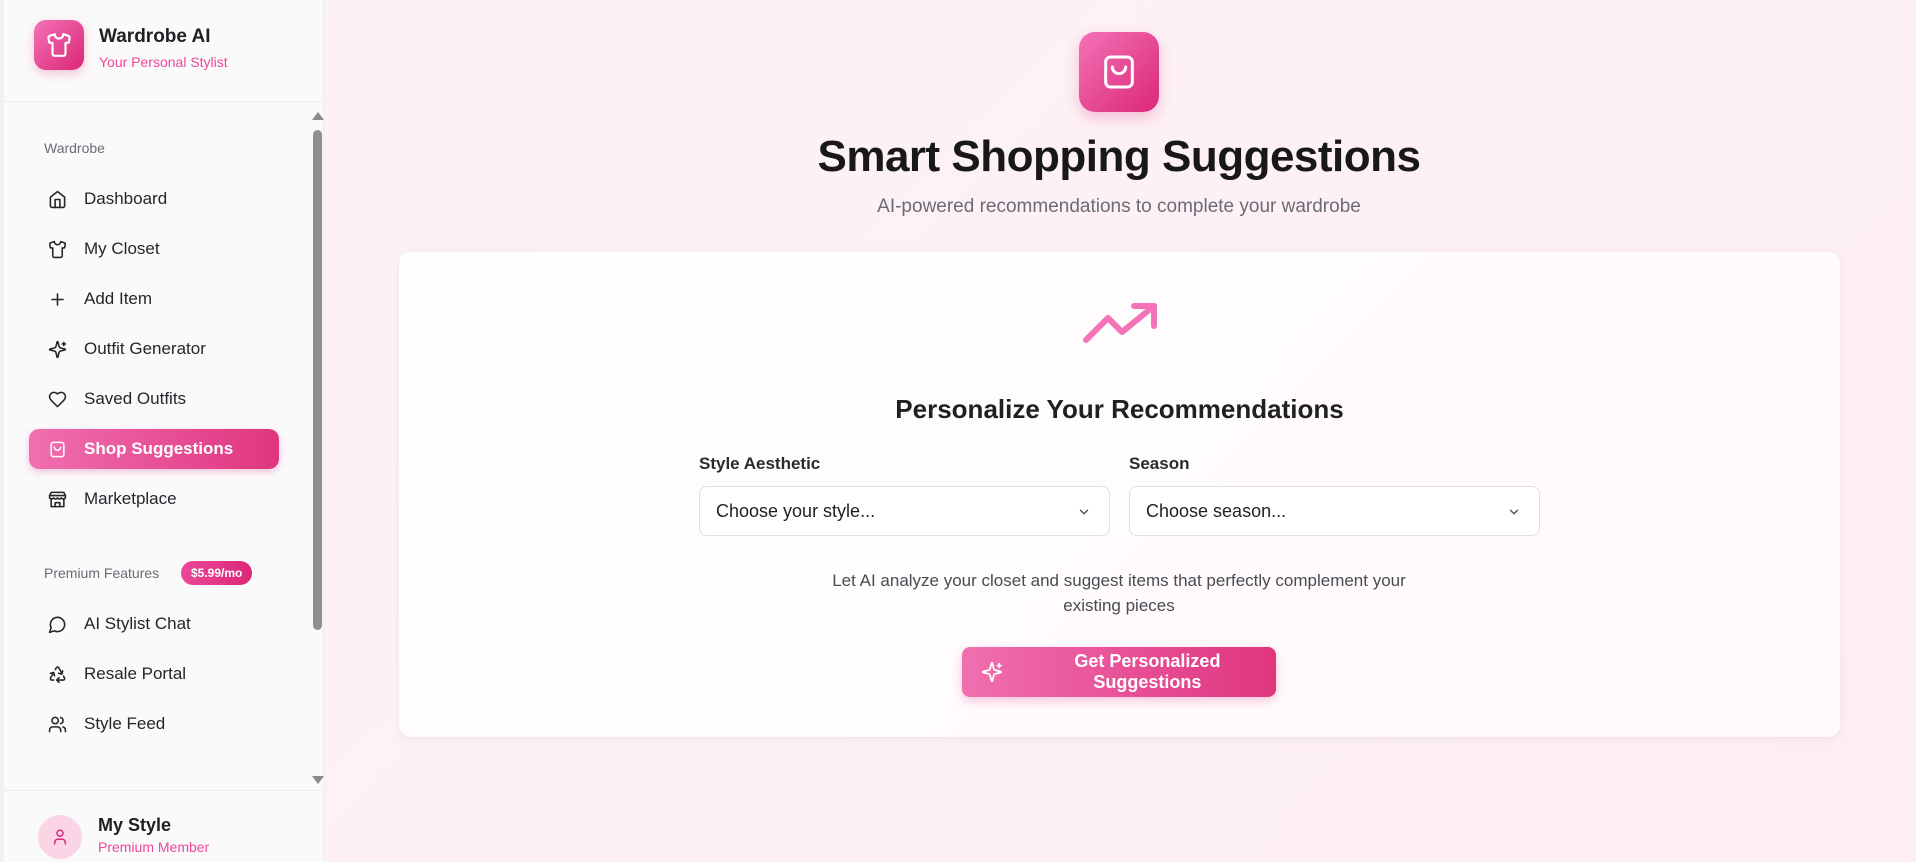  Describe the element at coordinates (1119, 156) in the screenshot. I see `page-title: Smart Shopping Suggestions` at that location.